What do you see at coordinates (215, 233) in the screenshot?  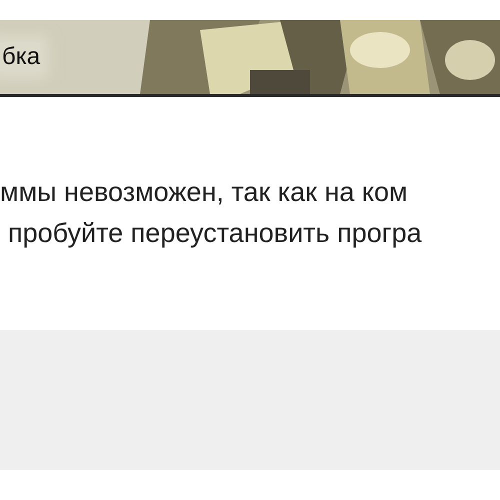 I see `message-text: пробуйте переустановить програ` at bounding box center [215, 233].